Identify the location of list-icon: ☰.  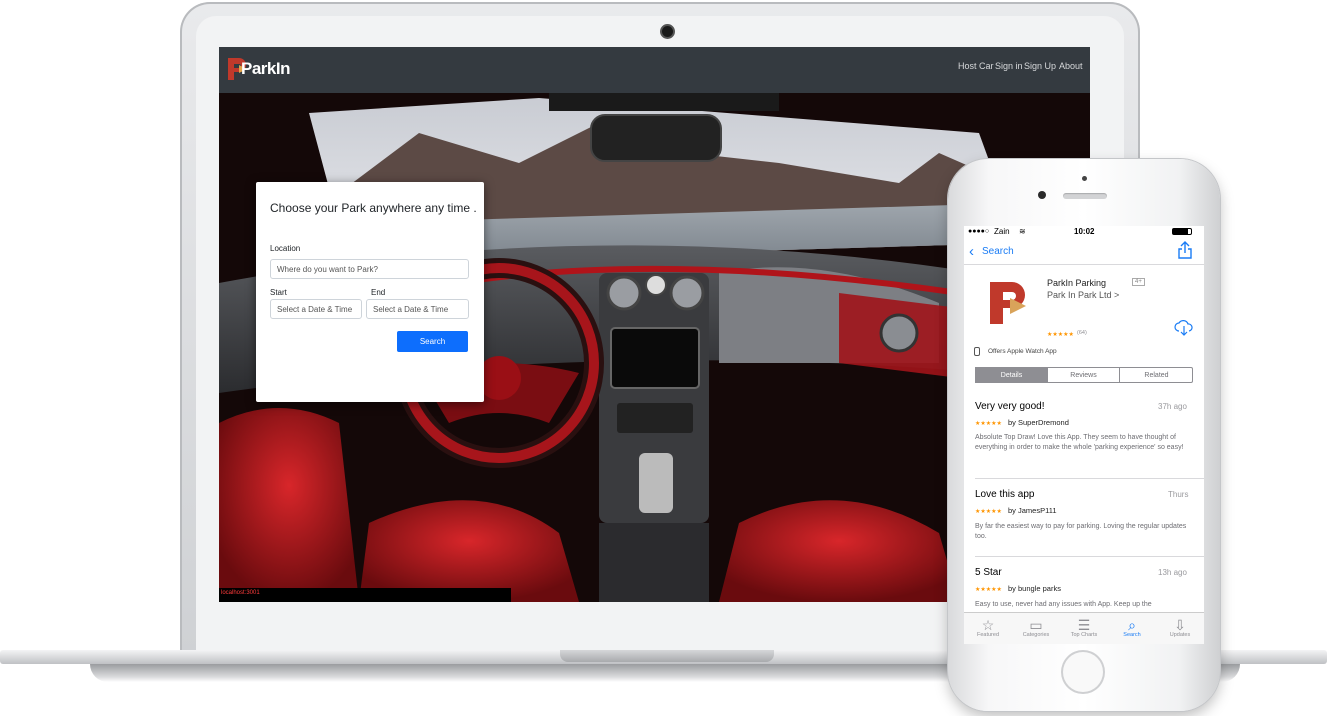
(1084, 625).